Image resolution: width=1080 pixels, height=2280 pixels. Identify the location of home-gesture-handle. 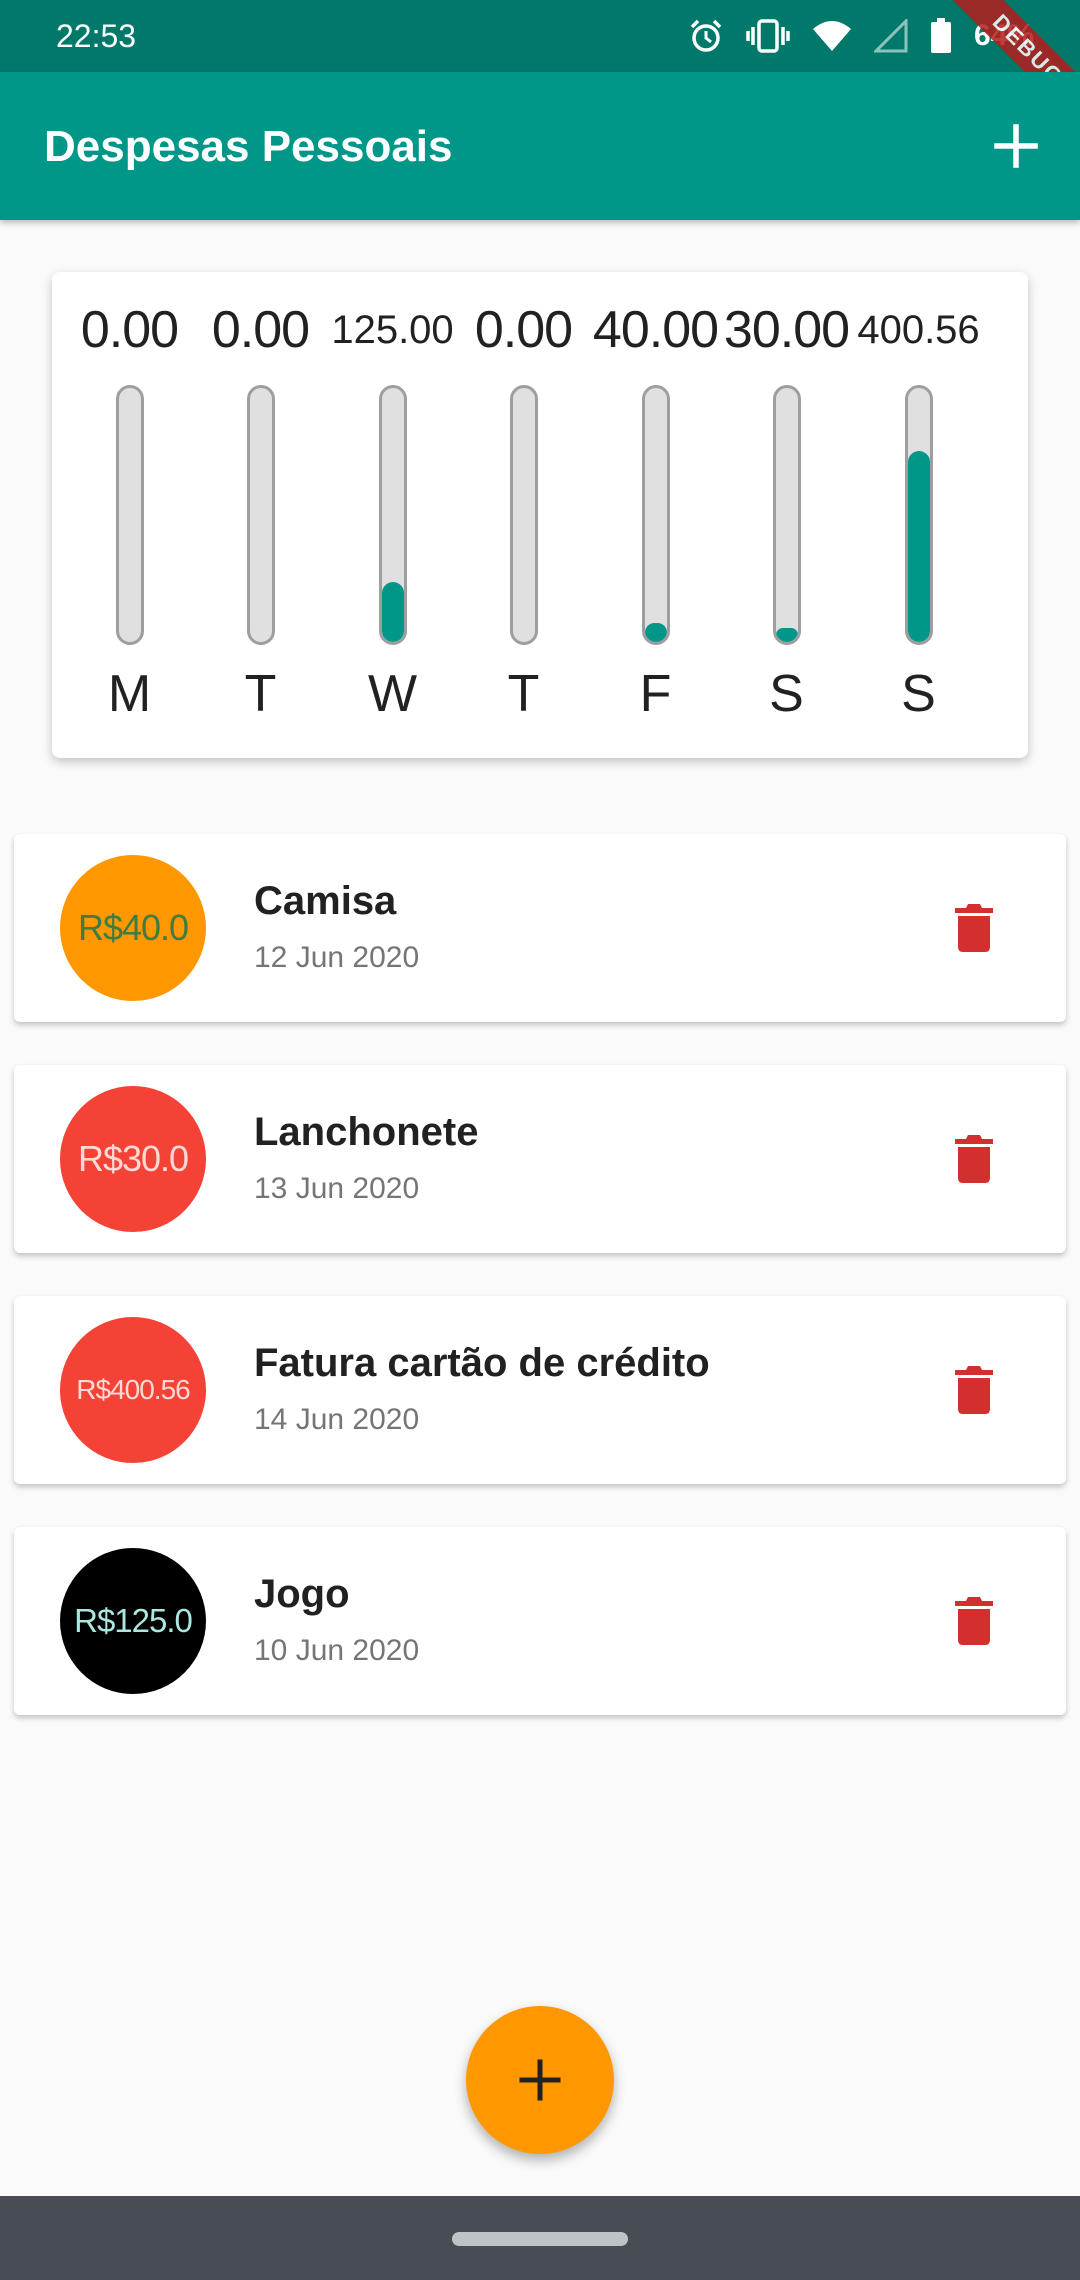
(540, 2239).